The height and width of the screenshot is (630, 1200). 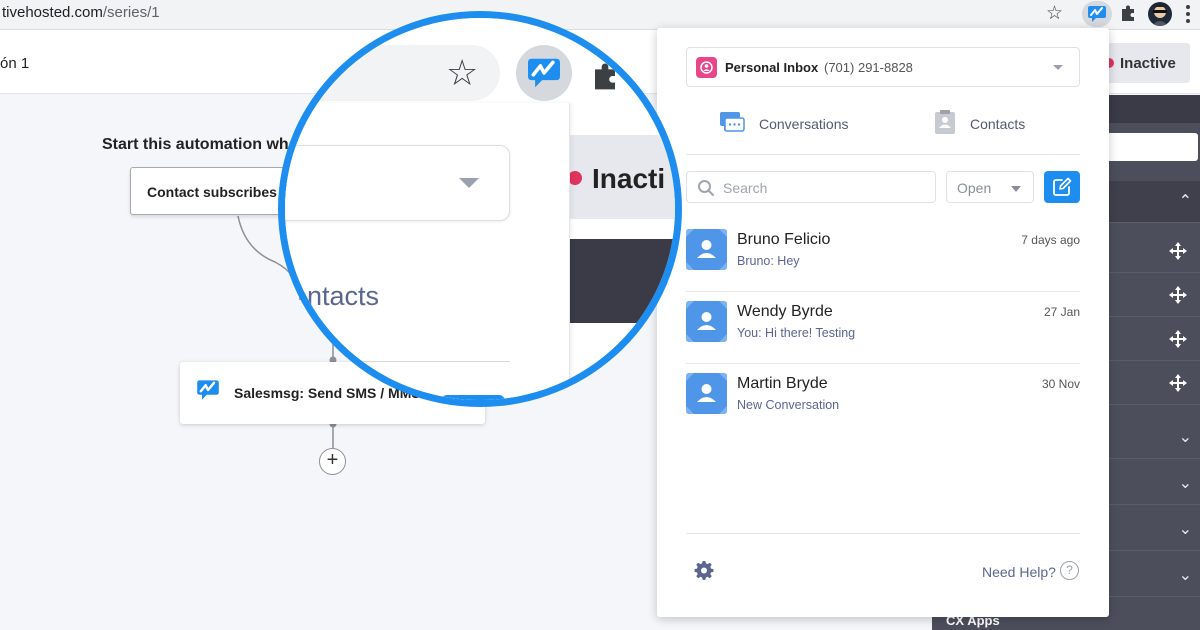 I want to click on help-icon: ?, so click(x=1069, y=570).